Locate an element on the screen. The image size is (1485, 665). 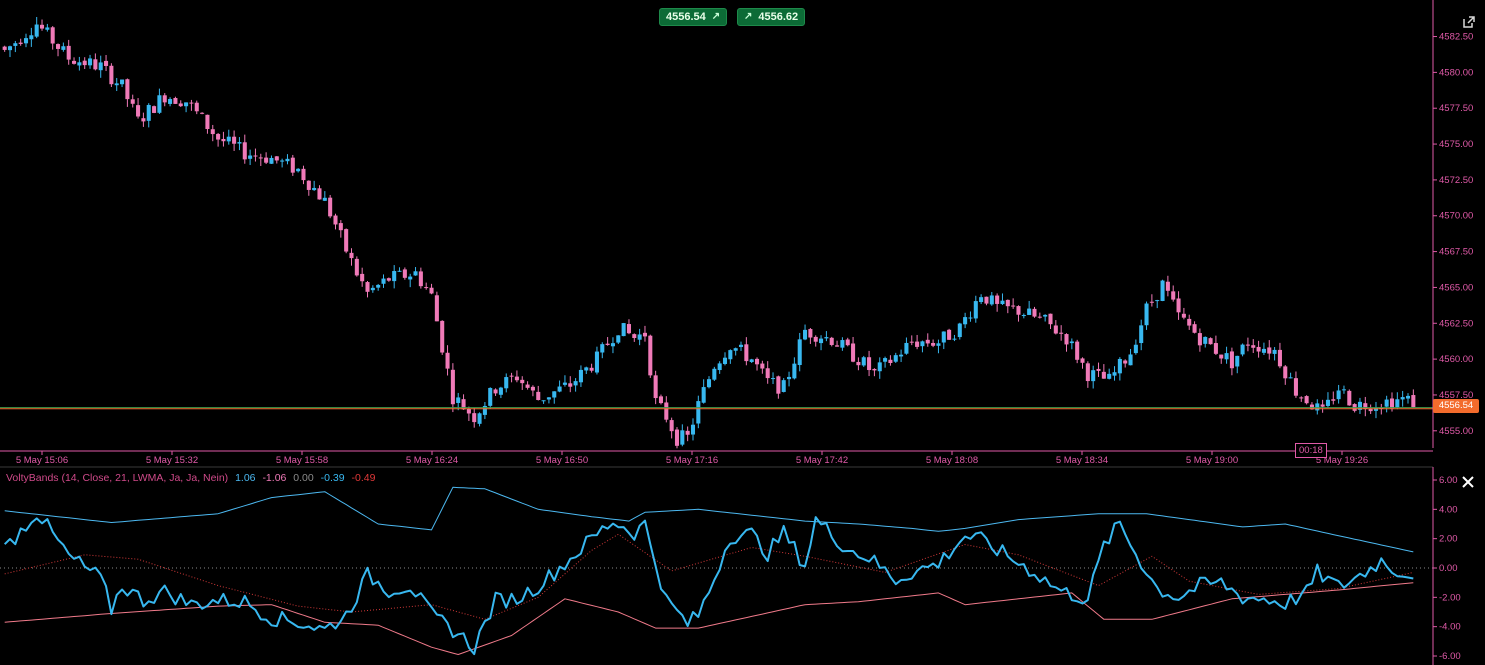
time-tick-label: 5 May 16:50 is located at coordinates (562, 460).